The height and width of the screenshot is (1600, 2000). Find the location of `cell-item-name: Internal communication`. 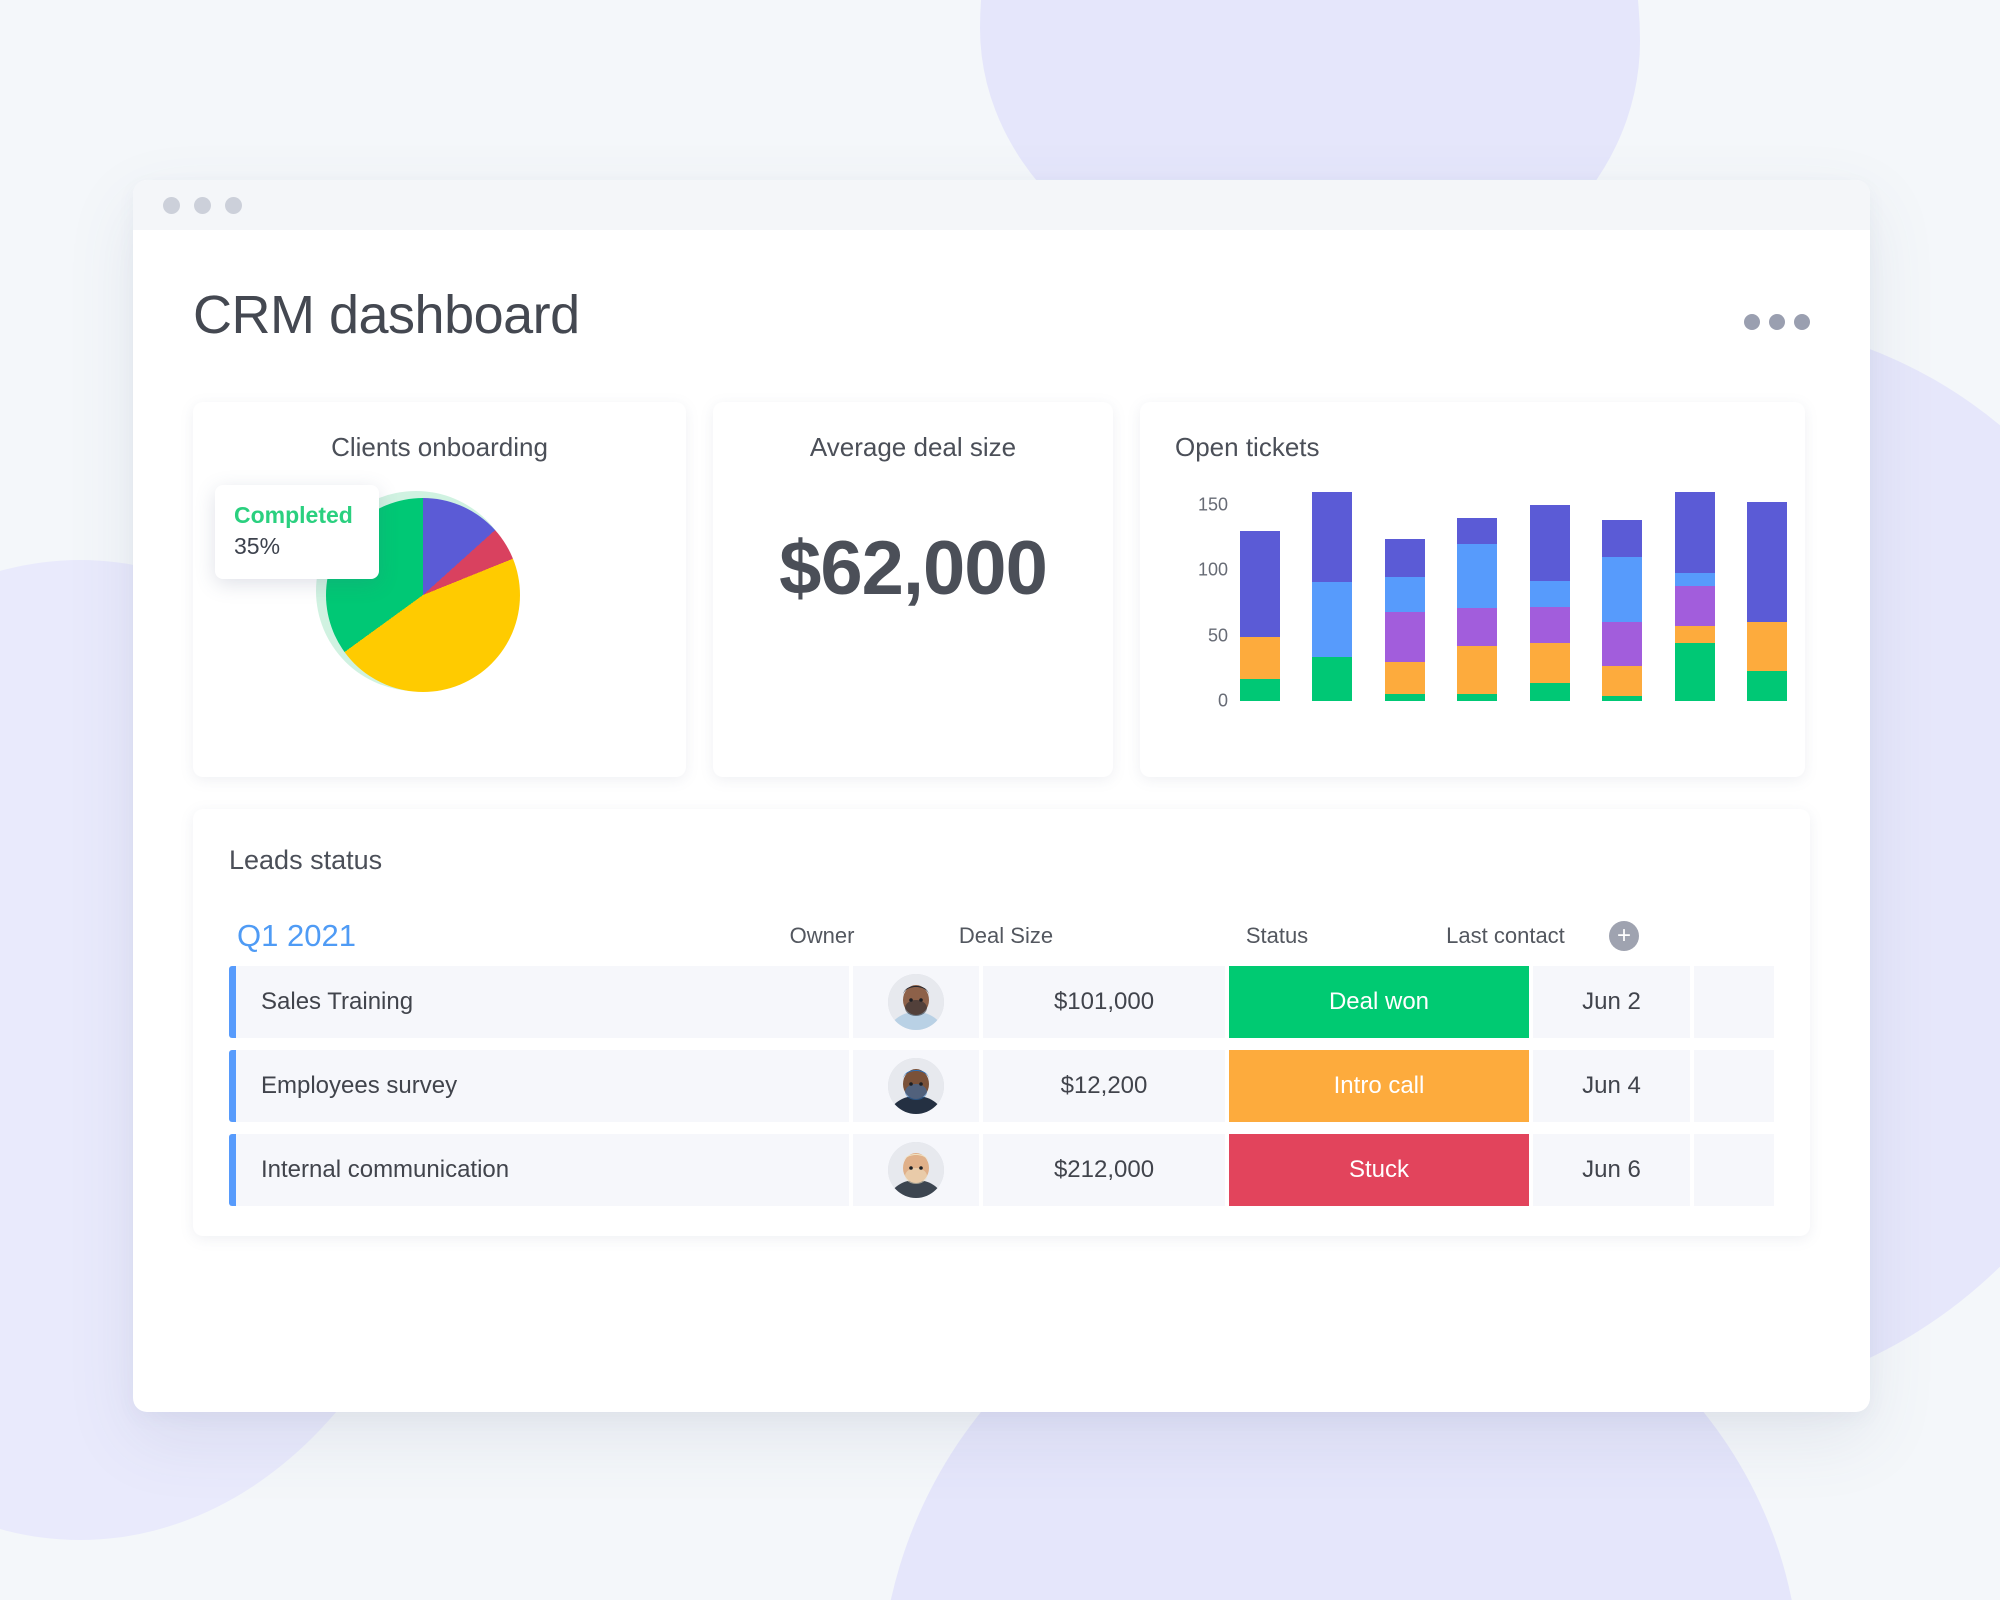

cell-item-name: Internal communication is located at coordinates (542, 1170).